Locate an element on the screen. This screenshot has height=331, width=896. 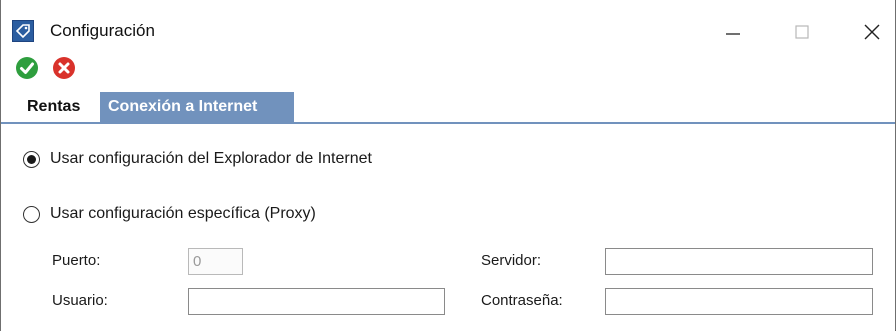
tab-rentas: Rentas is located at coordinates (59, 107).